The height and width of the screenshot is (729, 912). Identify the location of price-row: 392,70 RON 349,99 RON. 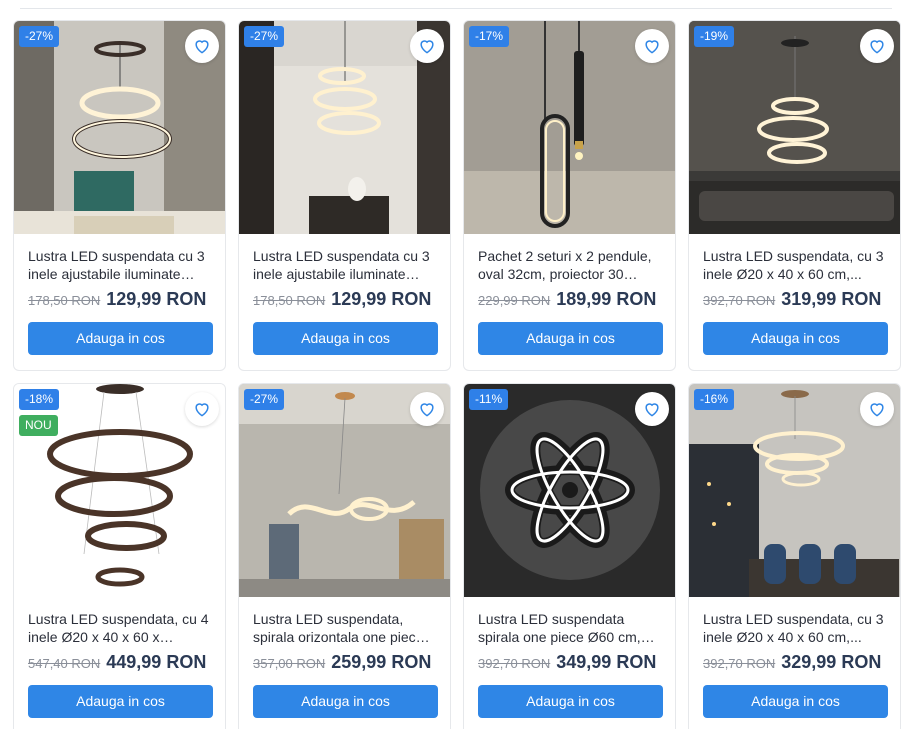
(569, 662).